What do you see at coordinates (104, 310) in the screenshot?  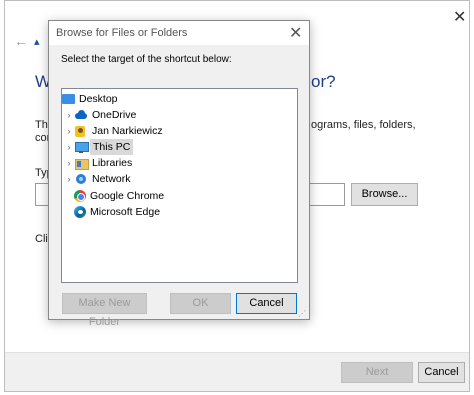 I see `make-new-folder-button: Make New Folder` at bounding box center [104, 310].